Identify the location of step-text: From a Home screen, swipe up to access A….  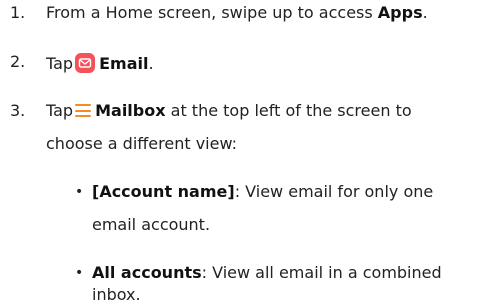
(237, 13).